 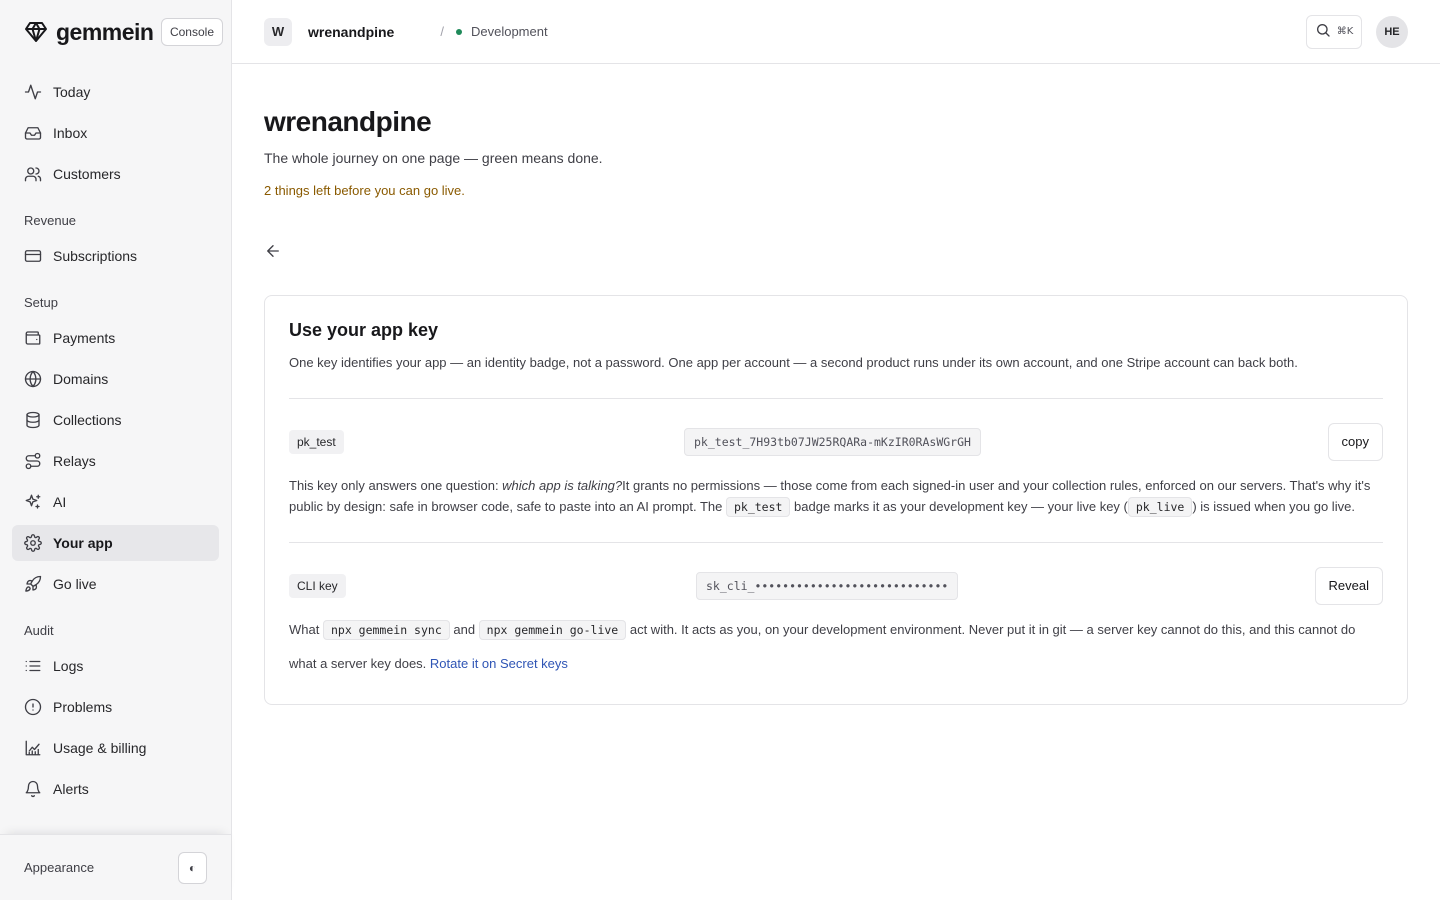 What do you see at coordinates (115, 461) in the screenshot?
I see `sidebar-item-relays: Relays` at bounding box center [115, 461].